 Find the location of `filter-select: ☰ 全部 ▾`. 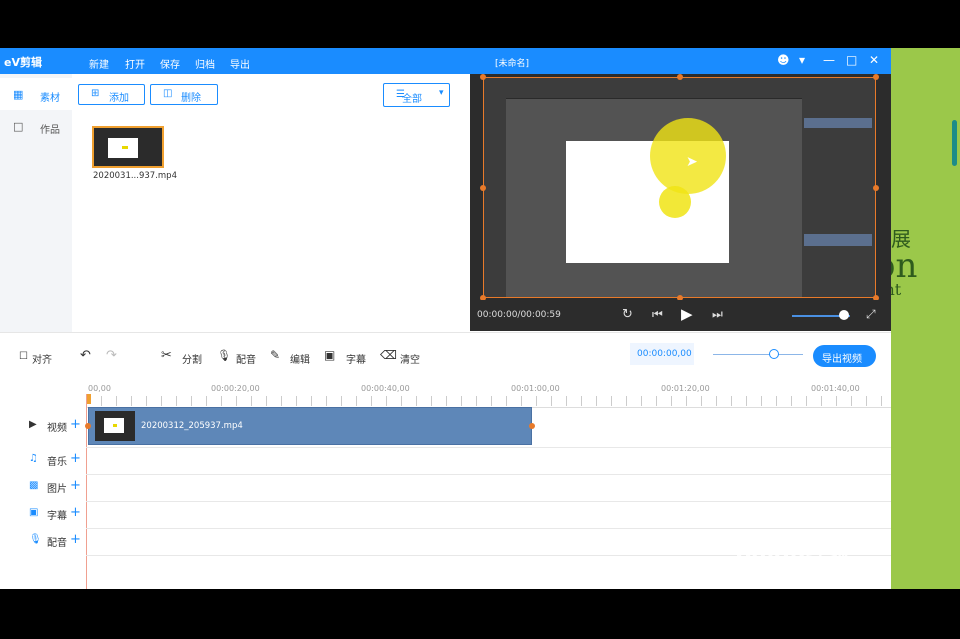

filter-select: ☰ 全部 ▾ is located at coordinates (416, 95).